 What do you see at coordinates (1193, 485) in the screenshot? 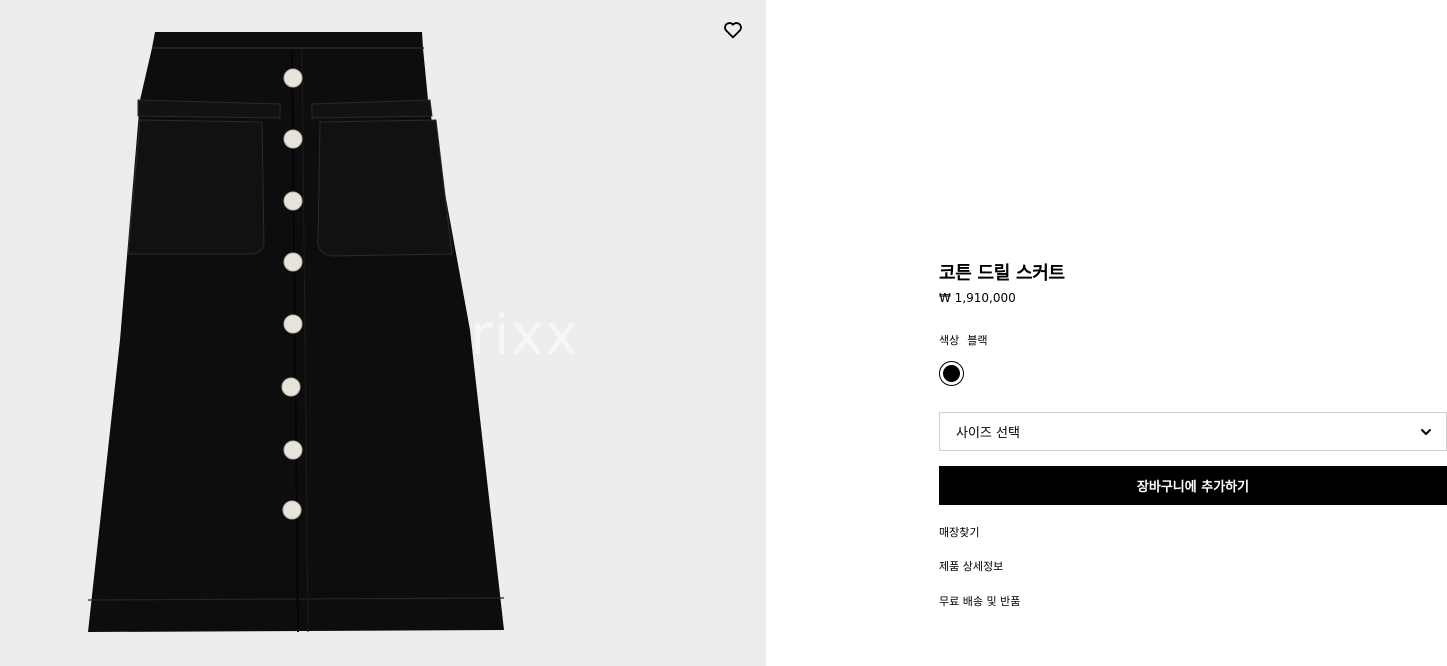
I see `add-to-cart-button: 장바구니에 추가하기` at bounding box center [1193, 485].